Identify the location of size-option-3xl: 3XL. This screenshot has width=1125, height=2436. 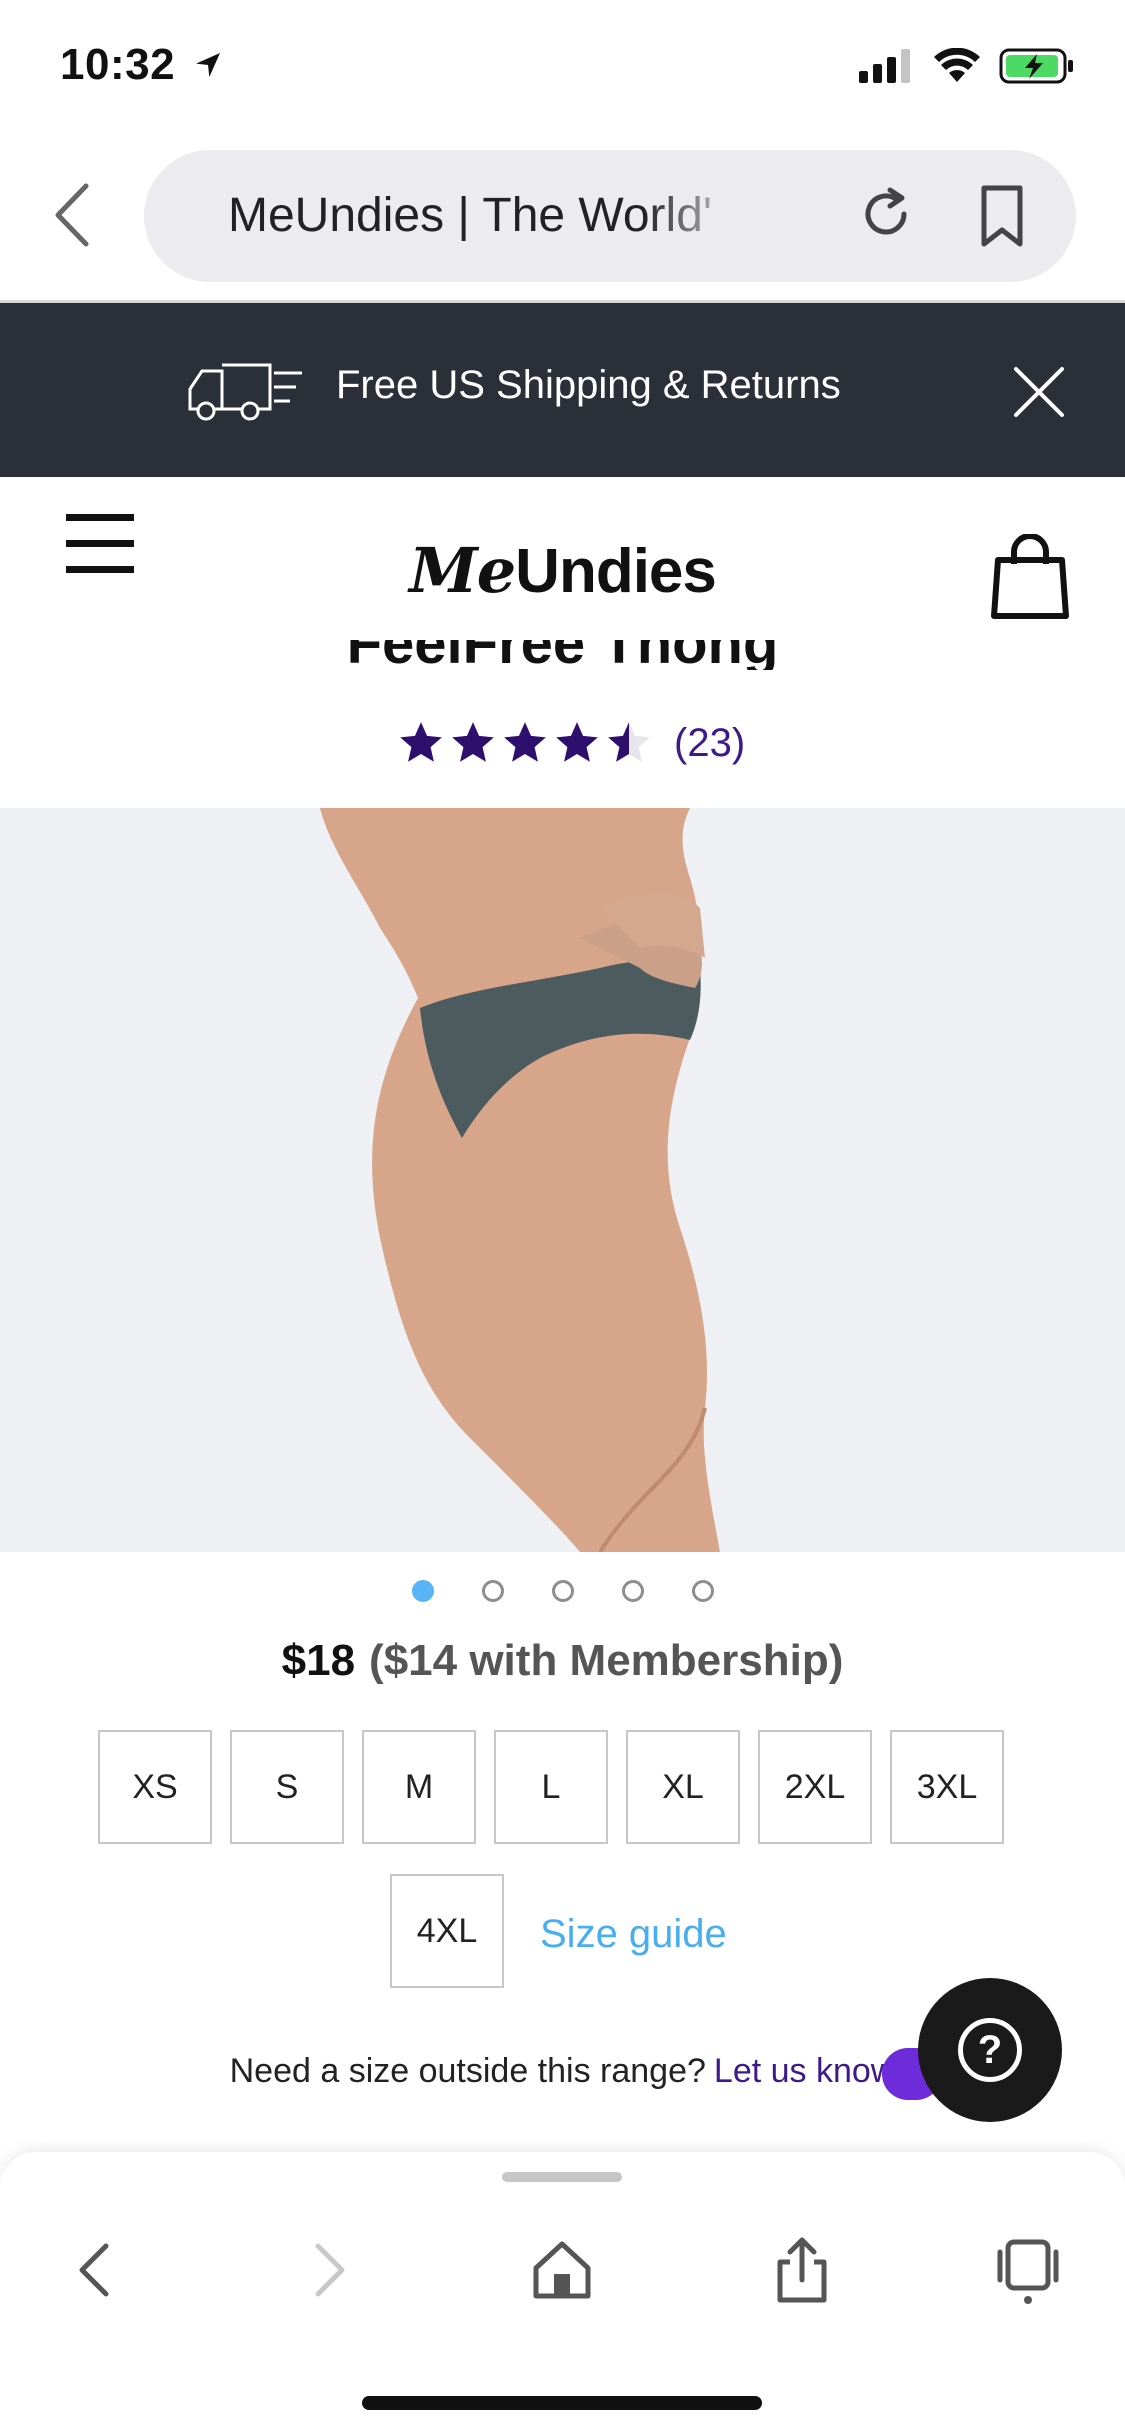
(947, 1787).